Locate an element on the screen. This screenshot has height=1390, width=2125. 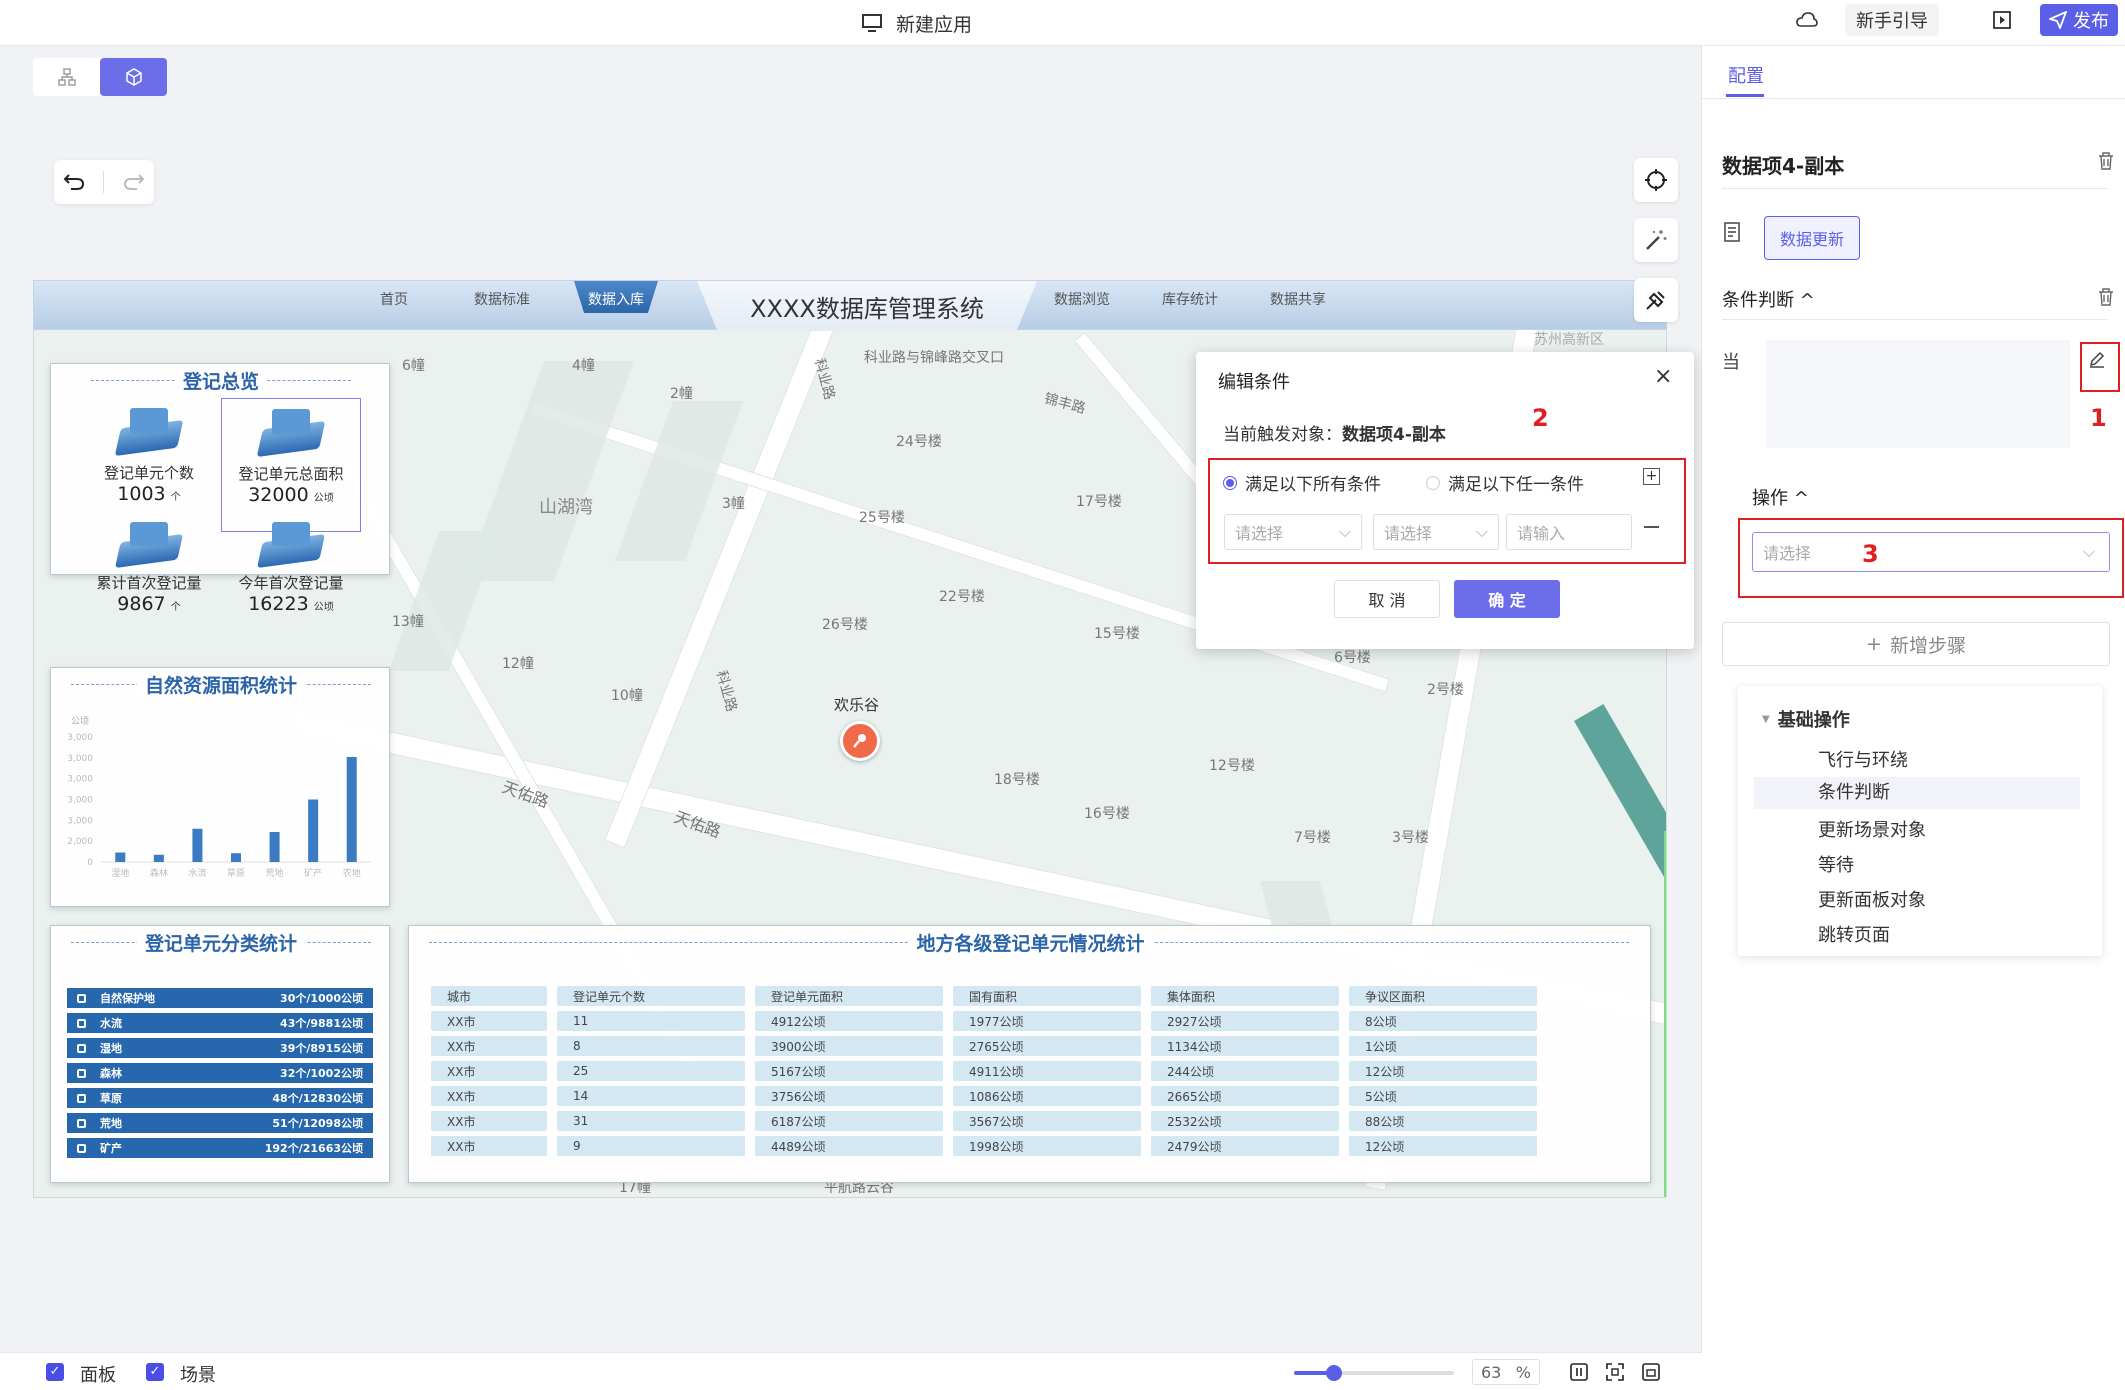
cloud-save-icon is located at coordinates (1807, 20).